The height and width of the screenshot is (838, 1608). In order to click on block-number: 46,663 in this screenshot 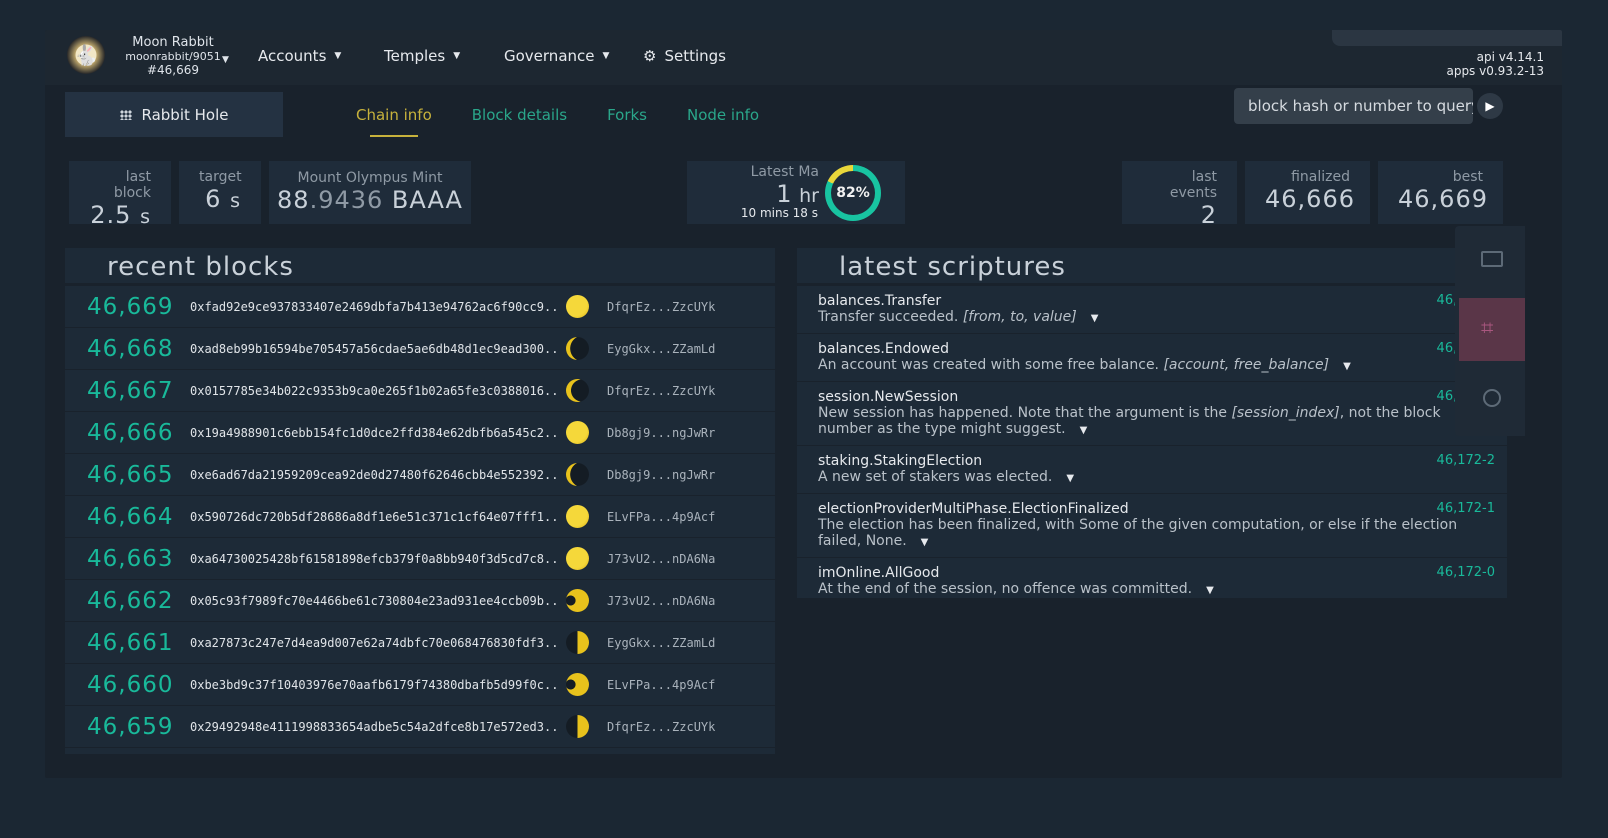, I will do `click(127, 559)`.